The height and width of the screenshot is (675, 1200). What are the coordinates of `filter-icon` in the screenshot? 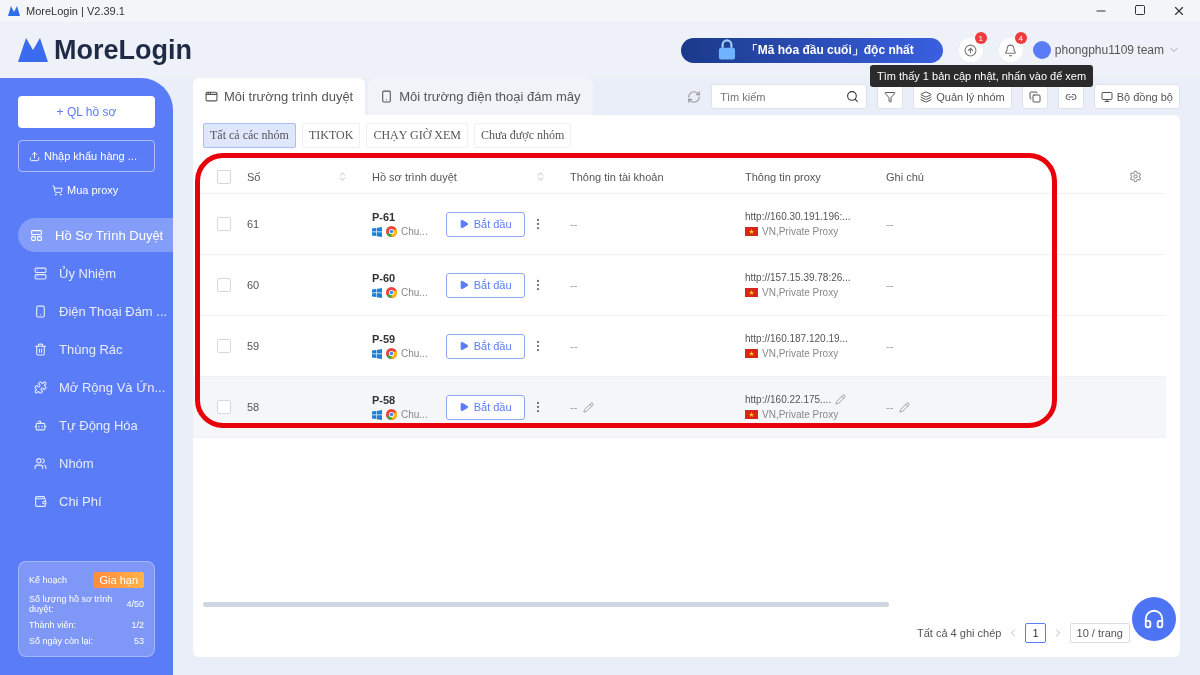 It's located at (890, 96).